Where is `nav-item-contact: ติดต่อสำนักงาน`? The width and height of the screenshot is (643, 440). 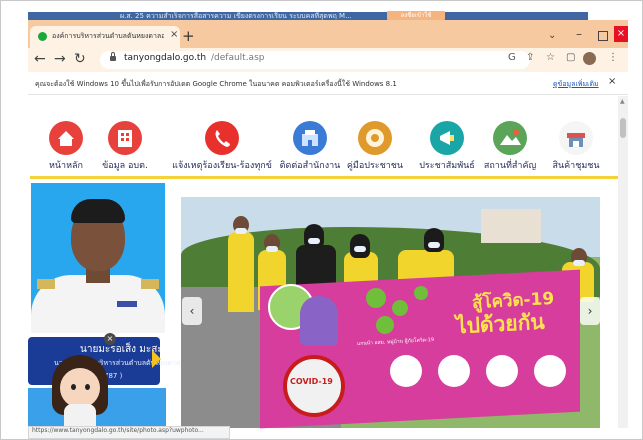 nav-item-contact: ติดต่อสำนักงาน is located at coordinates (310, 146).